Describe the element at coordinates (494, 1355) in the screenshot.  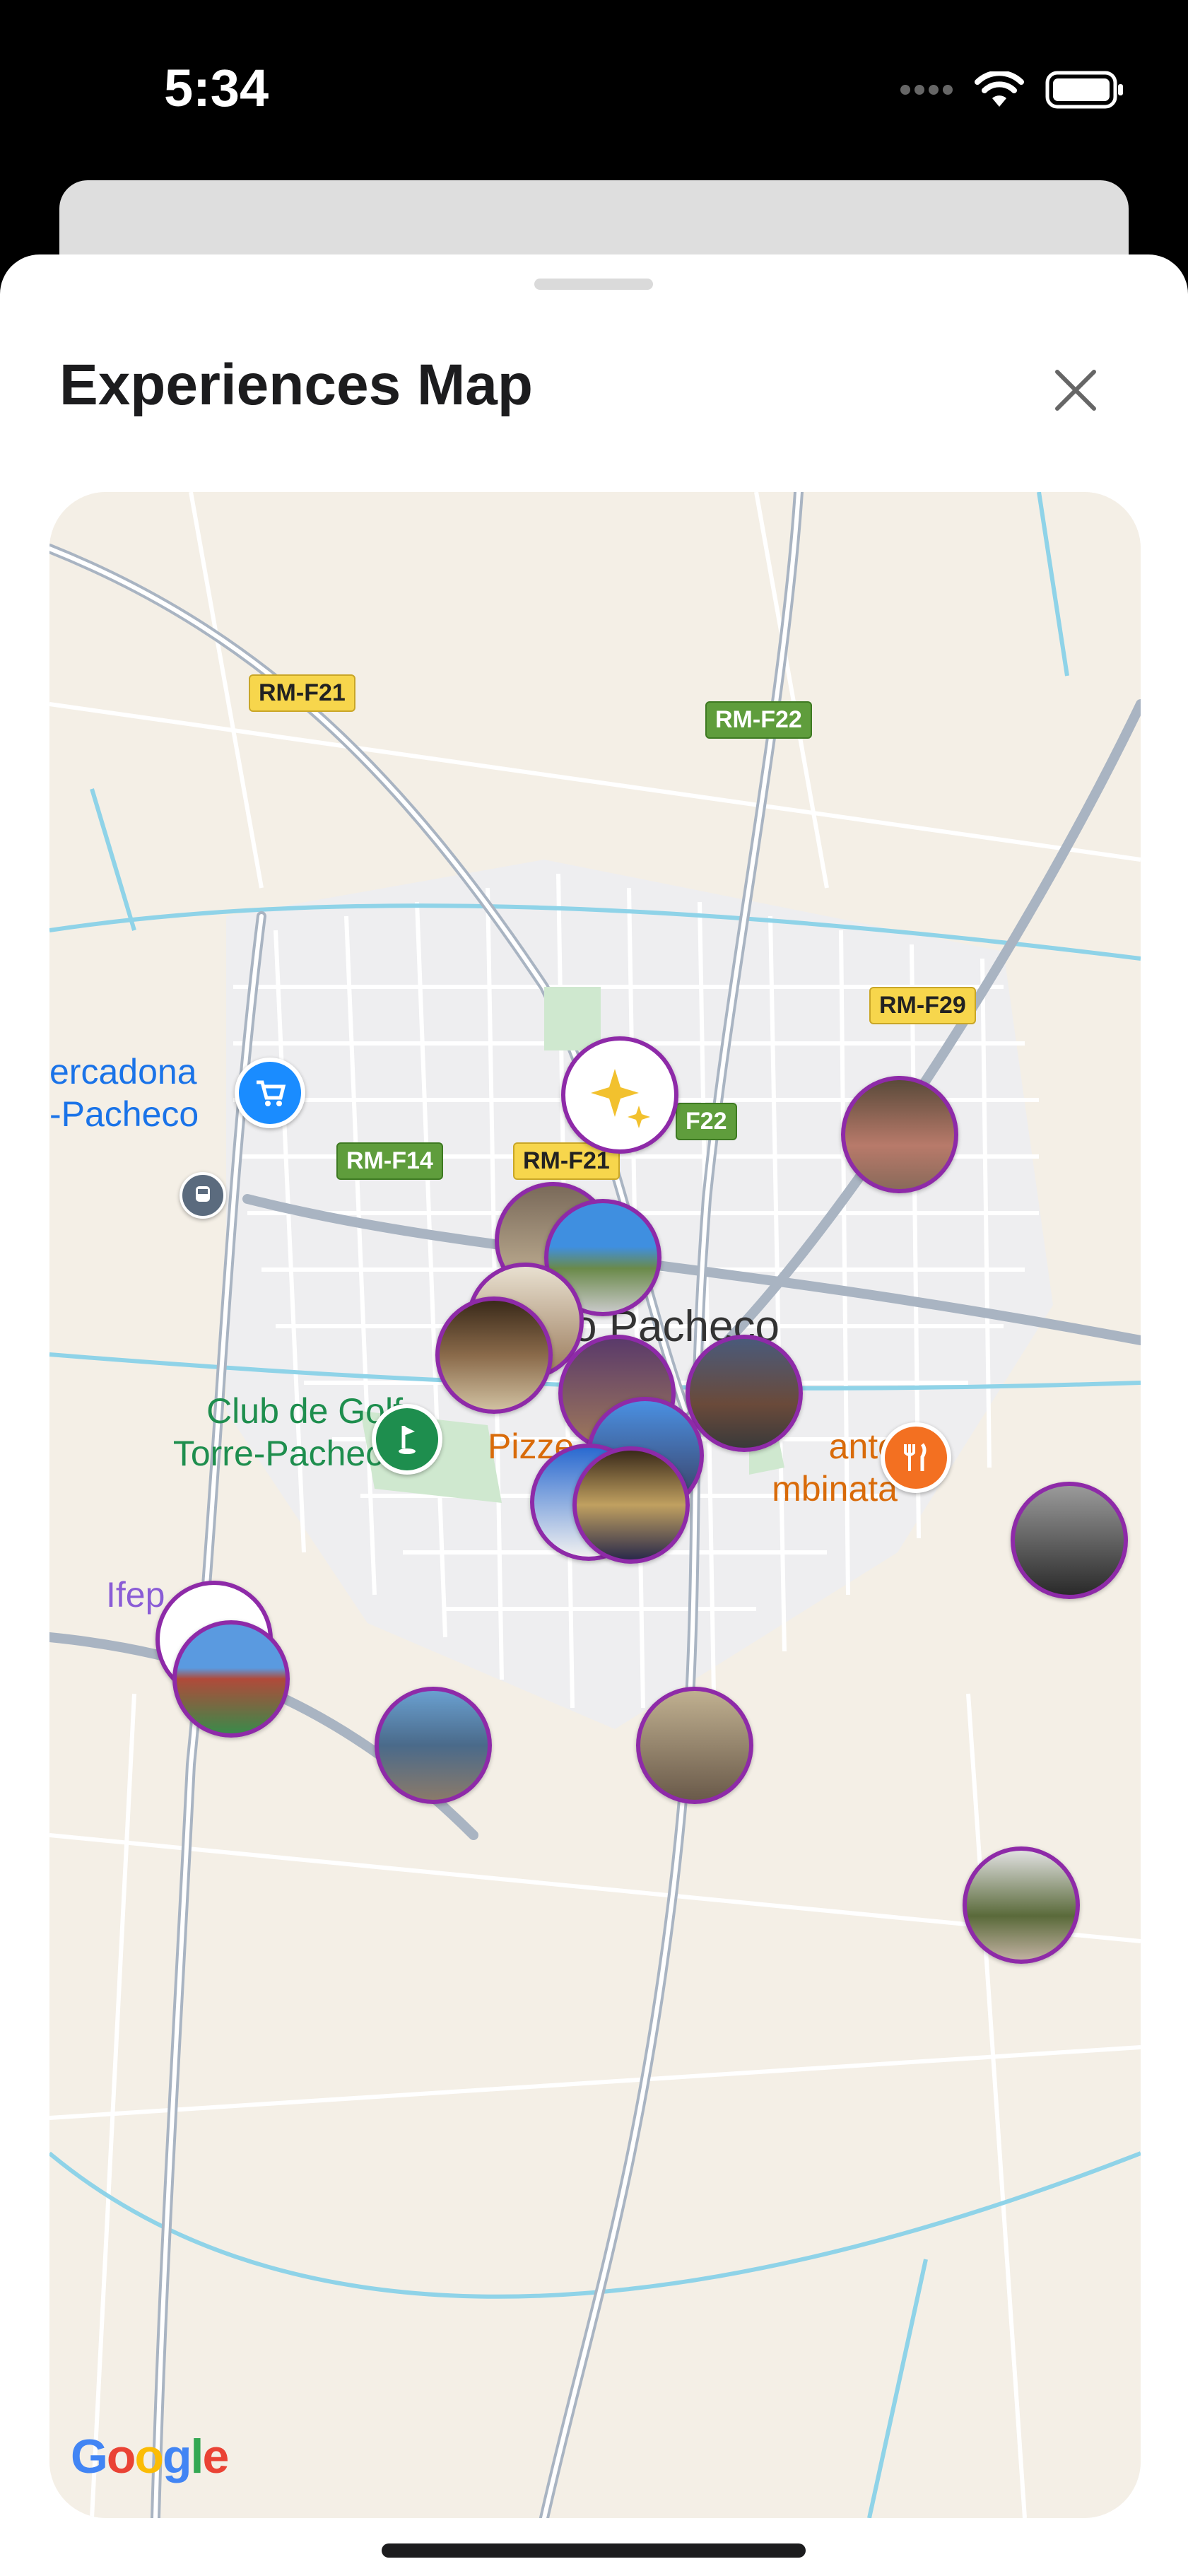
I see `experience-marker-office` at that location.